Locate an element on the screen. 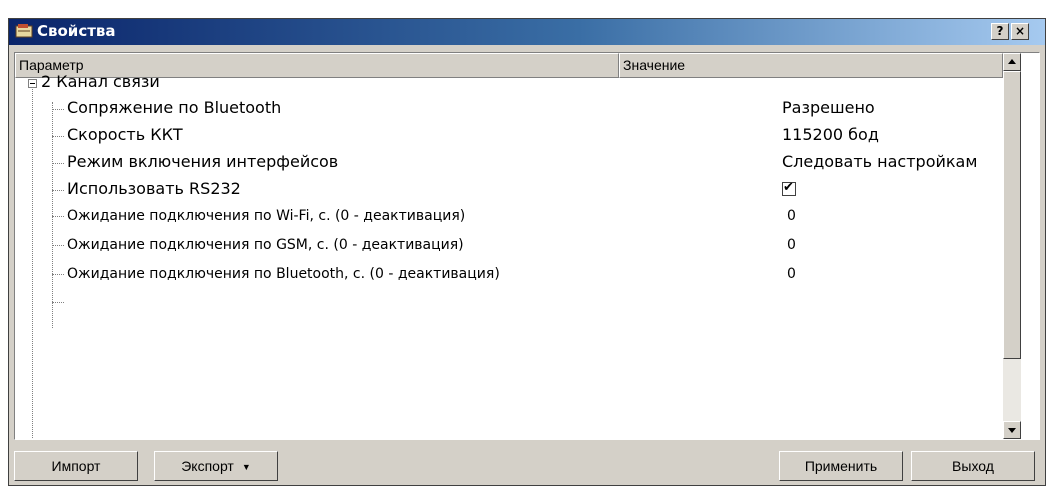 This screenshot has width=1048, height=490. close-icon: × is located at coordinates (1020, 31).